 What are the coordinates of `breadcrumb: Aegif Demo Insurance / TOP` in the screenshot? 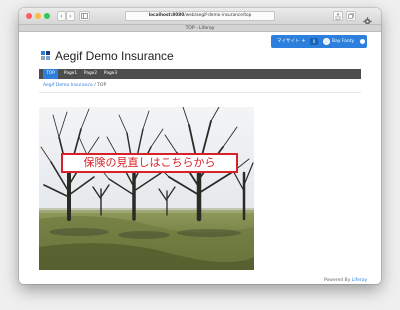 It's located at (74, 86).